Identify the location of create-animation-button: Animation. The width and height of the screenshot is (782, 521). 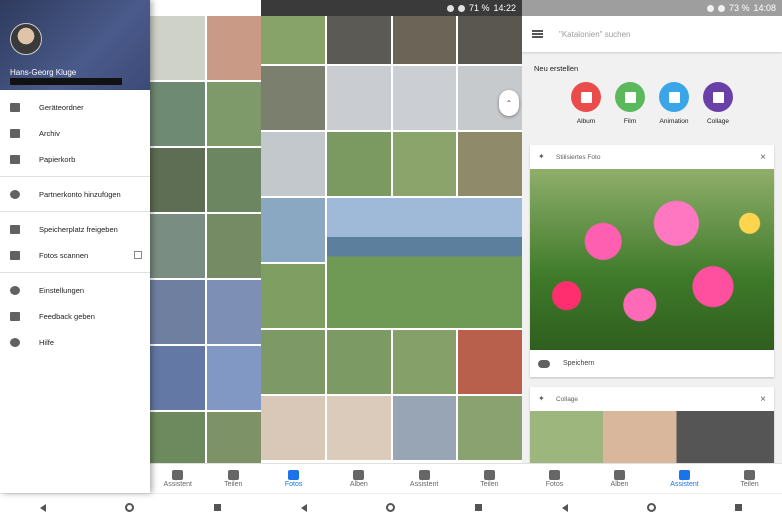
(674, 103).